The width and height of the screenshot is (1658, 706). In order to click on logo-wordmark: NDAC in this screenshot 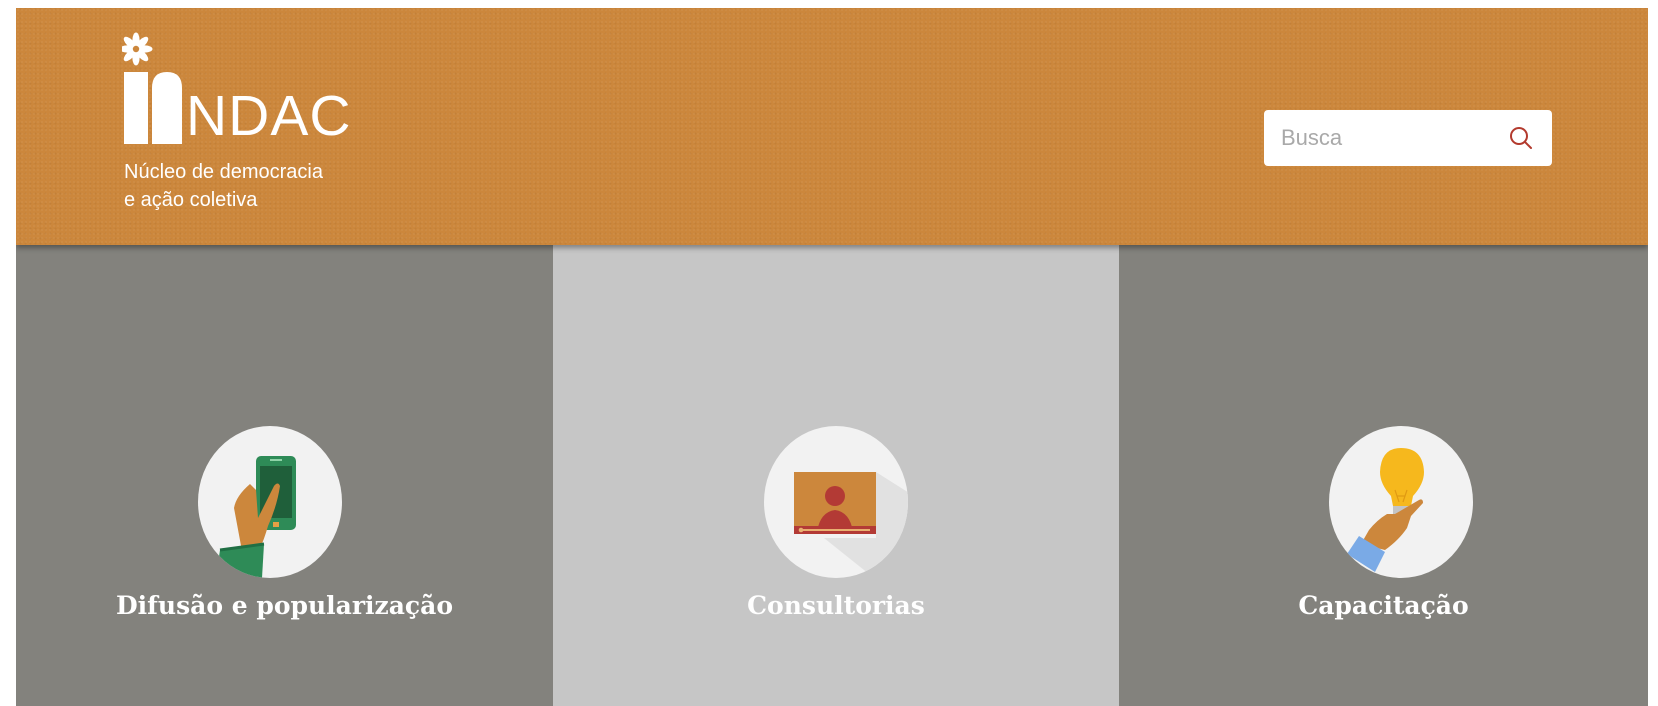, I will do `click(269, 116)`.